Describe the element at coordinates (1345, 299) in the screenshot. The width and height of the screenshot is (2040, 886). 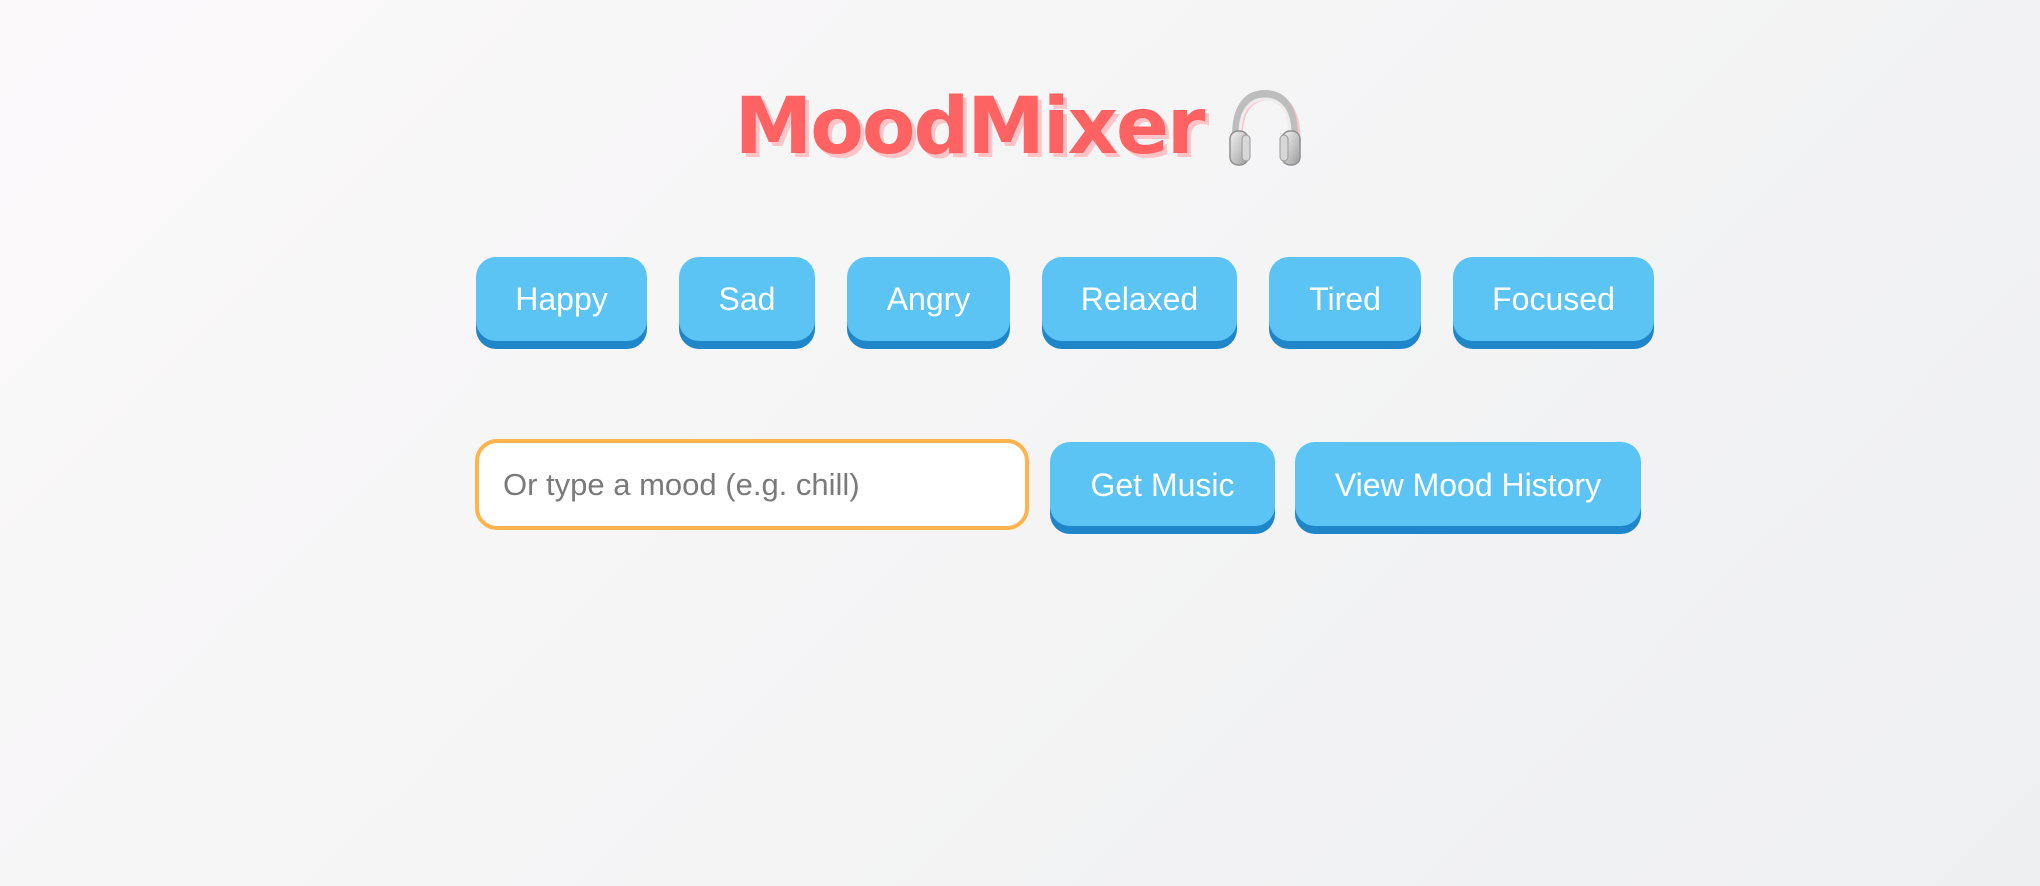
I see `mood-button-tired: Tired` at that location.